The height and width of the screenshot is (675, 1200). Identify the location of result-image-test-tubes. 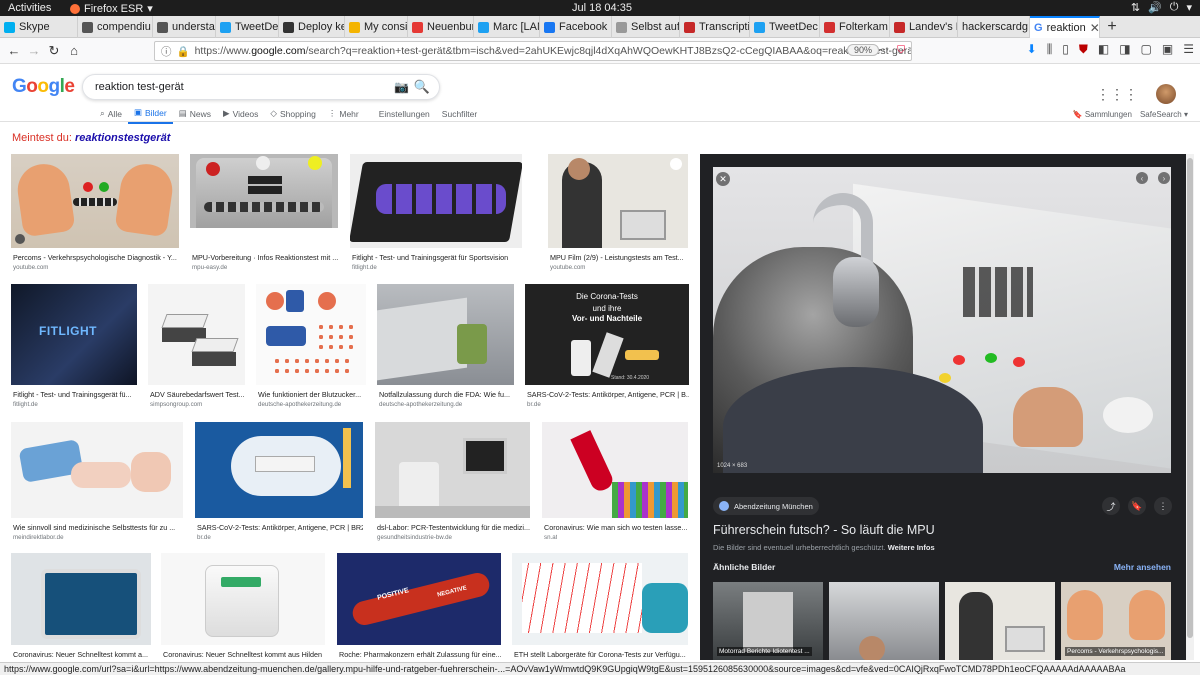
(615, 470).